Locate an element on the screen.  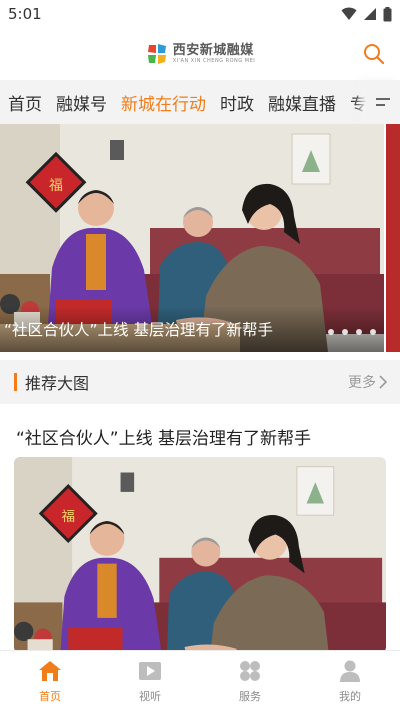
status-bar: 5:01 is located at coordinates (200, 14).